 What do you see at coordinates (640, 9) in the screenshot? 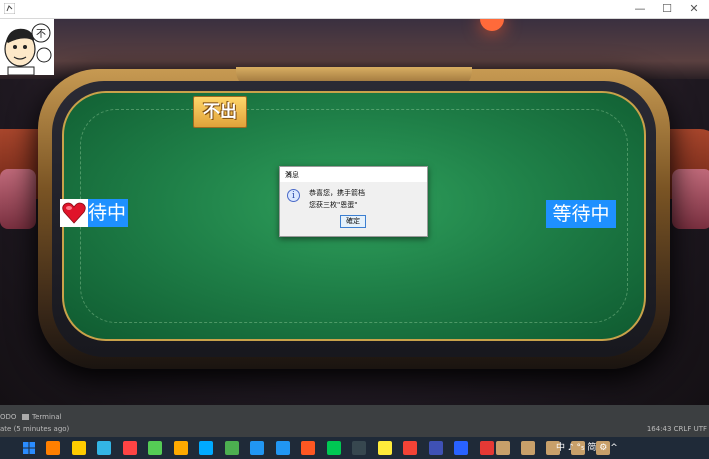
I see `minimize-button: —` at bounding box center [640, 9].